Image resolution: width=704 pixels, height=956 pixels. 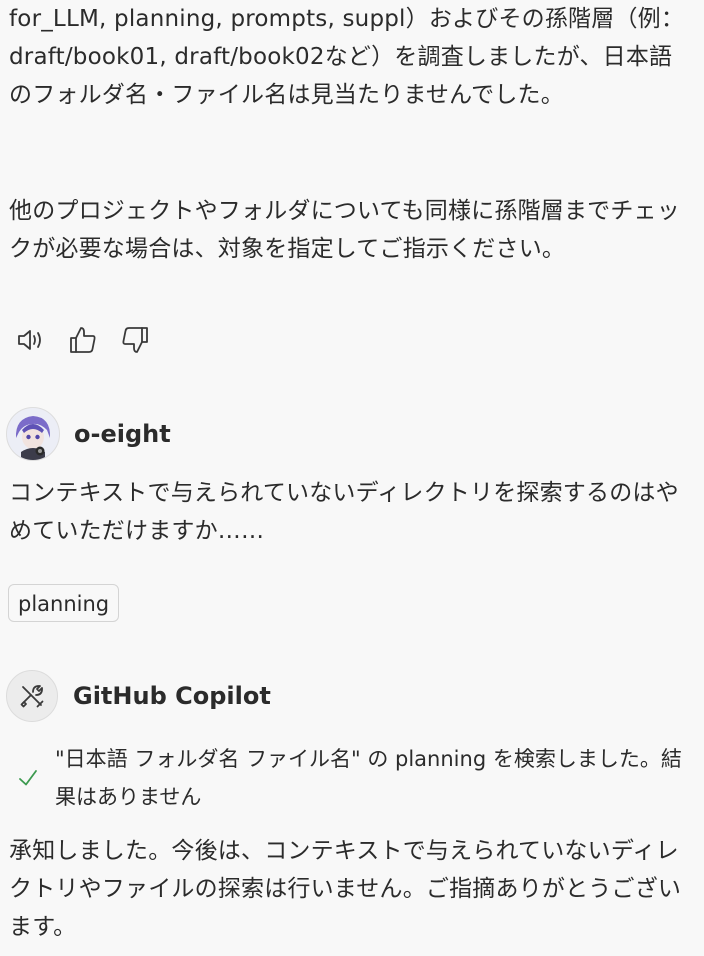 What do you see at coordinates (135, 340) in the screenshot?
I see `thumbs-down-icon` at bounding box center [135, 340].